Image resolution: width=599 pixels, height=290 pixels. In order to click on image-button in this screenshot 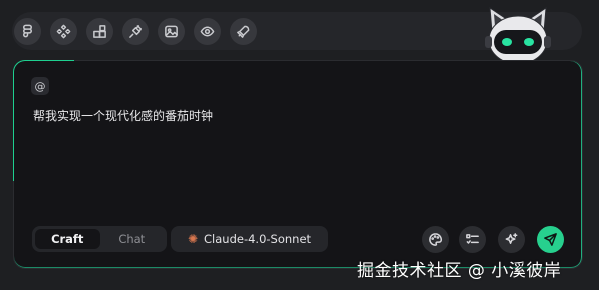, I will do `click(171, 31)`.